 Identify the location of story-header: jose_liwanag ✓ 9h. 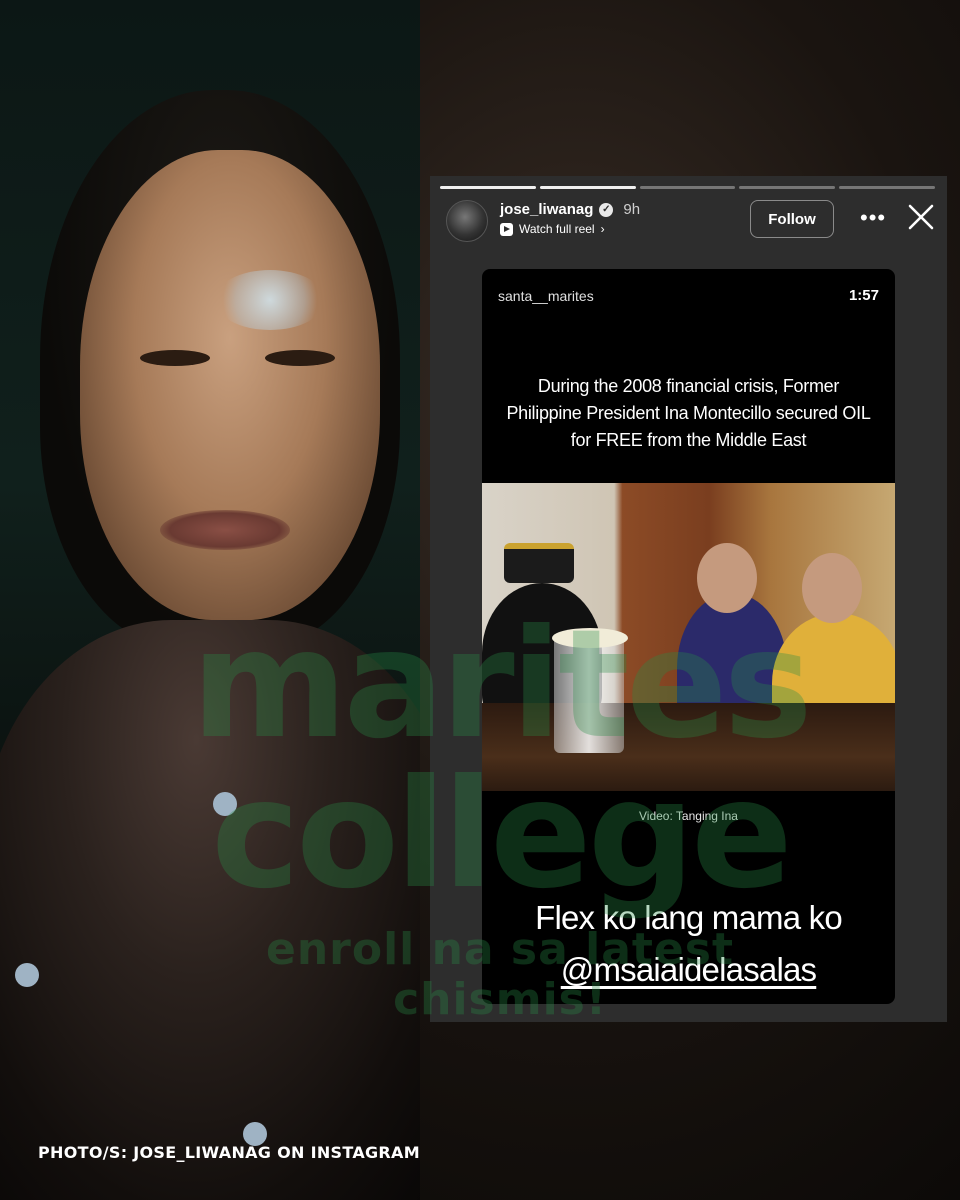
(570, 209).